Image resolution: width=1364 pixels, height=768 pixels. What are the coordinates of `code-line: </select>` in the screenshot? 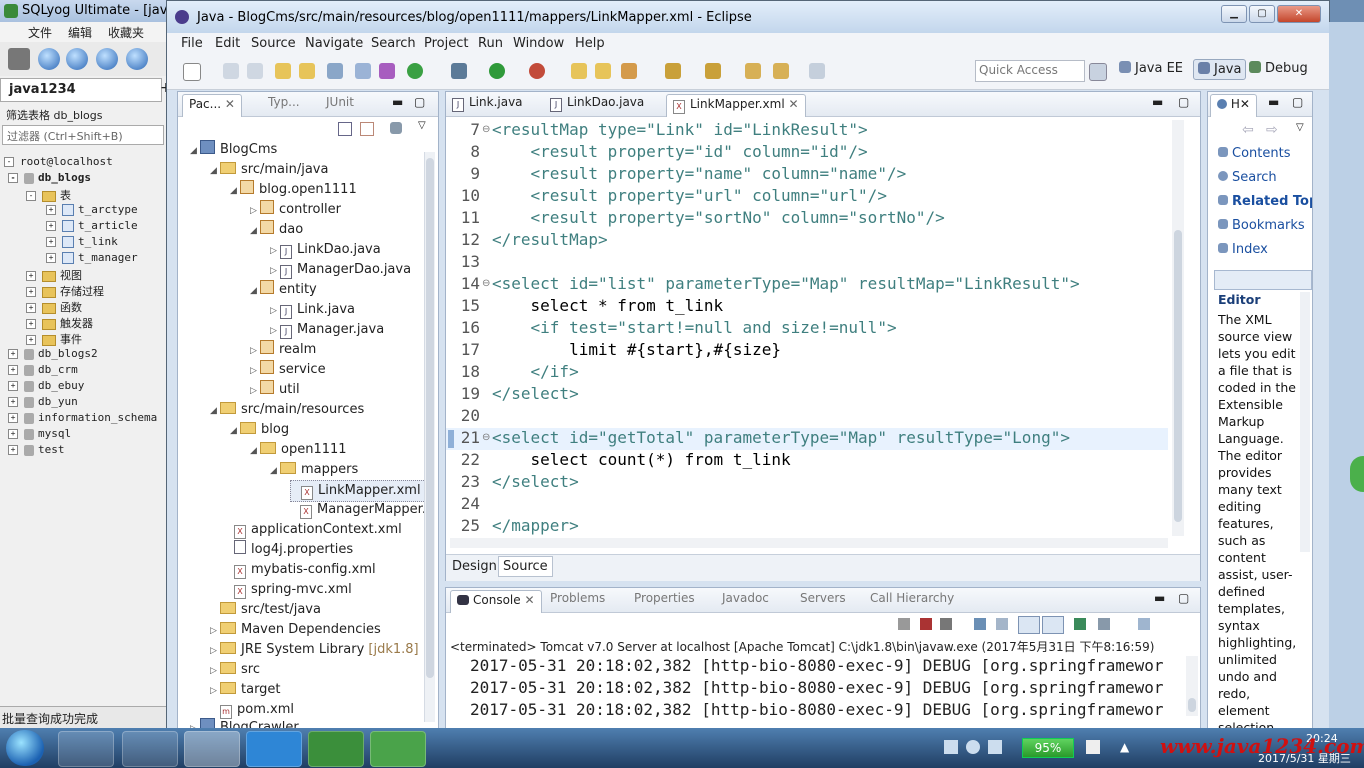 It's located at (535, 481).